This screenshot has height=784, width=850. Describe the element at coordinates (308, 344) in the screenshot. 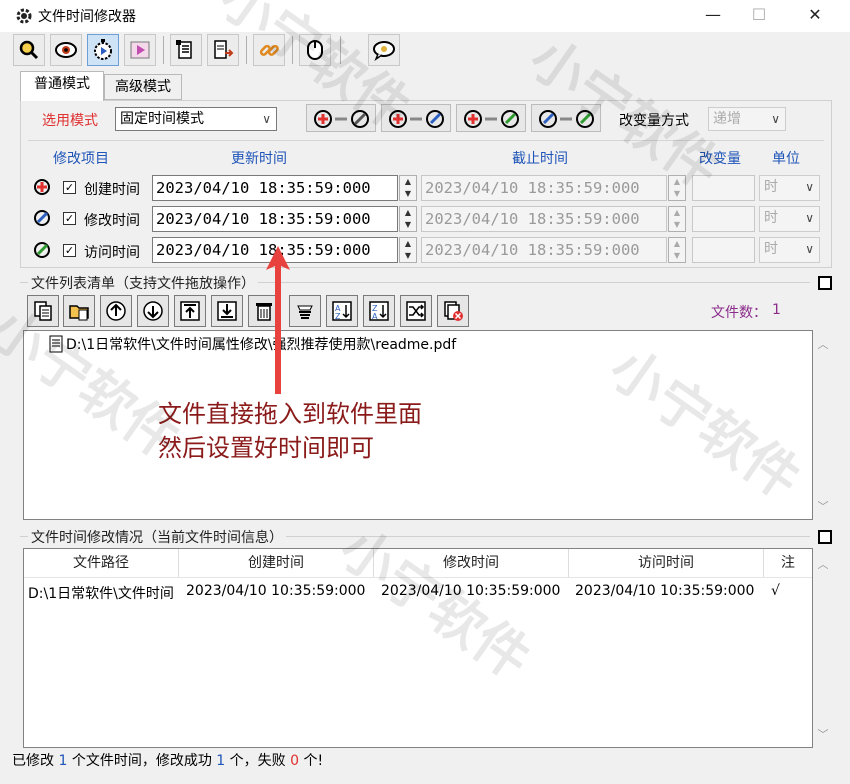

I see `list-item: D:\1日常软件\文件时间属性修改\强烈推荐使用款\readme.pdf` at that location.